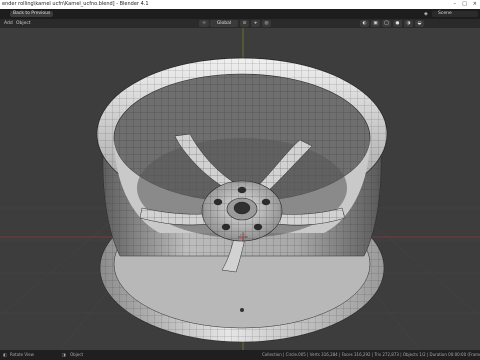  What do you see at coordinates (240, 14) in the screenshot?
I see `top-header: Back to Previous ◈ Scene` at bounding box center [240, 14].